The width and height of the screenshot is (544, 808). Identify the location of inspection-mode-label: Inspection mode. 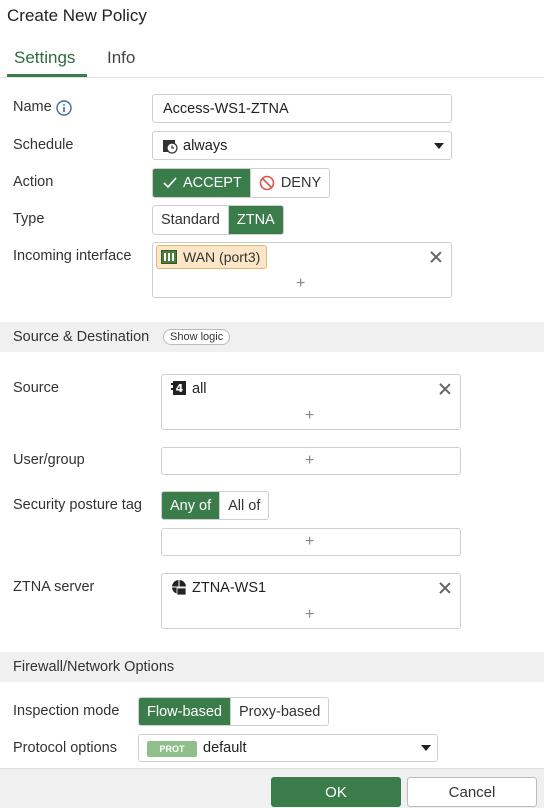
(66, 711).